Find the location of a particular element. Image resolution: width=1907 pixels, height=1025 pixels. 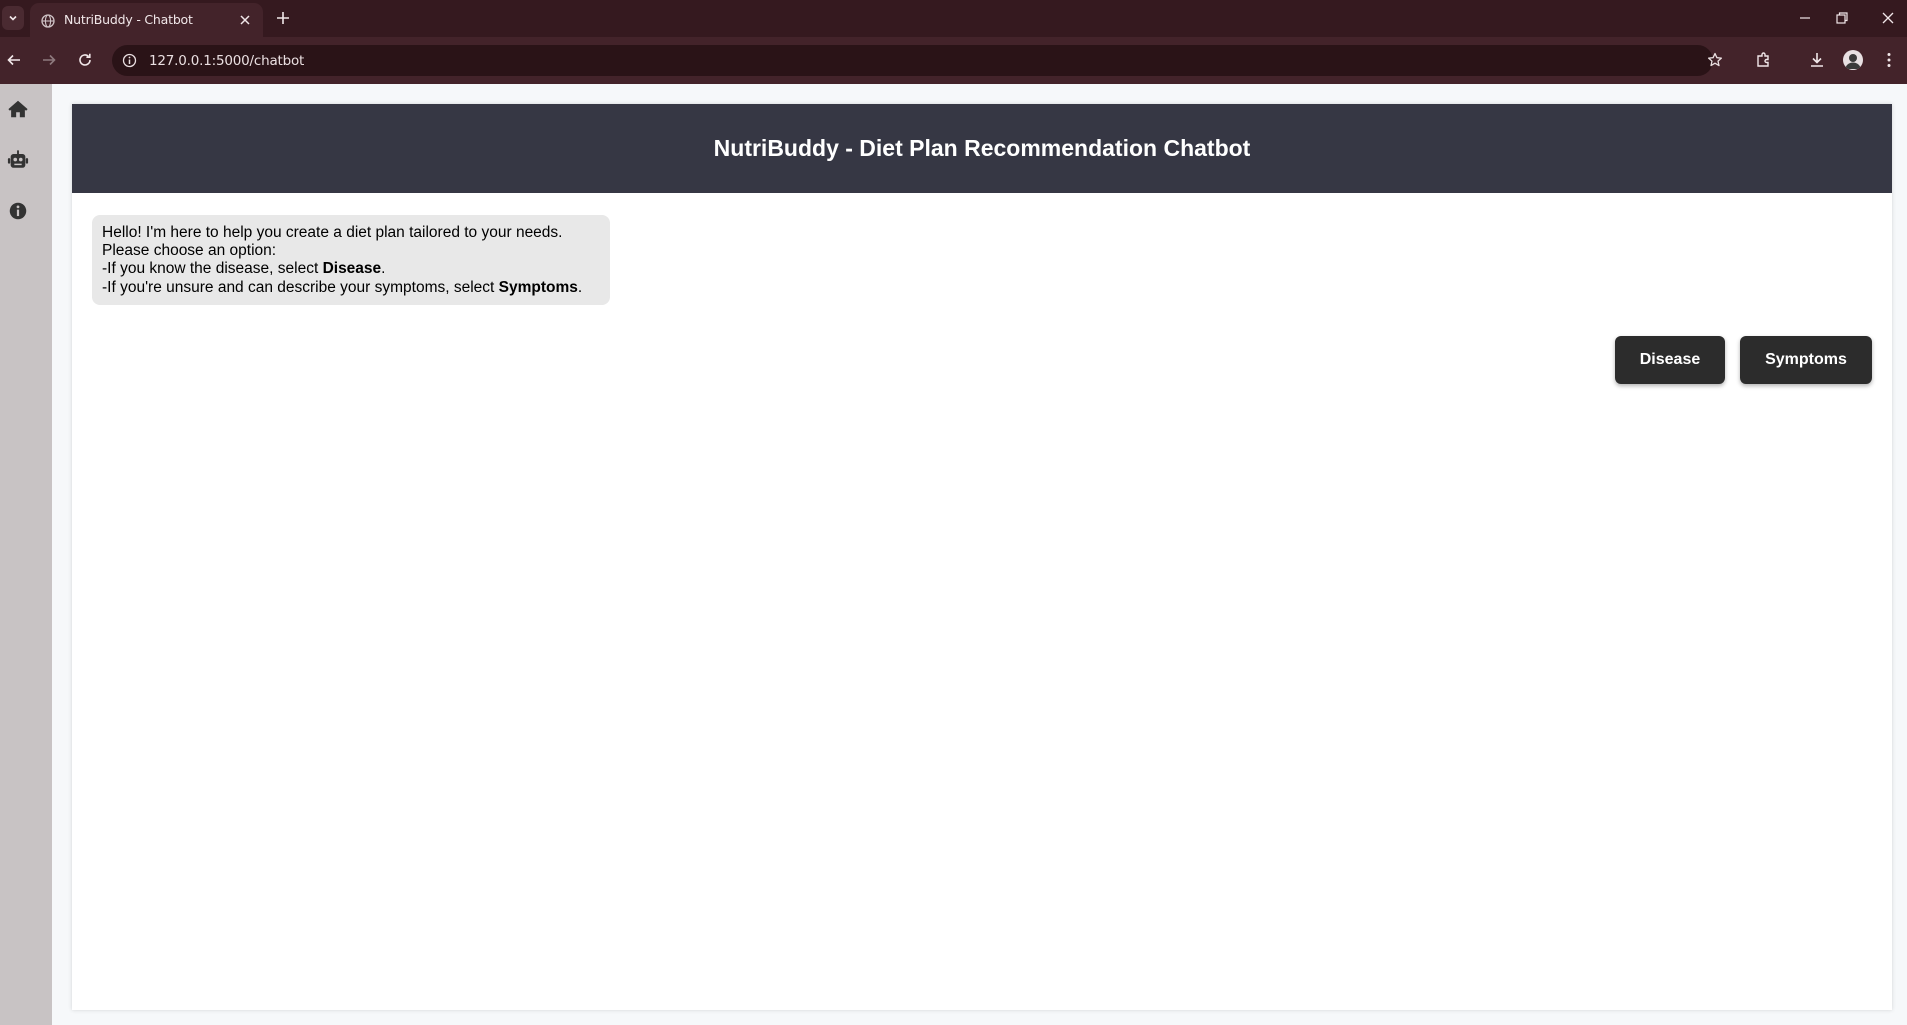

browser-toolbar: 127.0.0.1:5000/chatbot is located at coordinates (953, 60).